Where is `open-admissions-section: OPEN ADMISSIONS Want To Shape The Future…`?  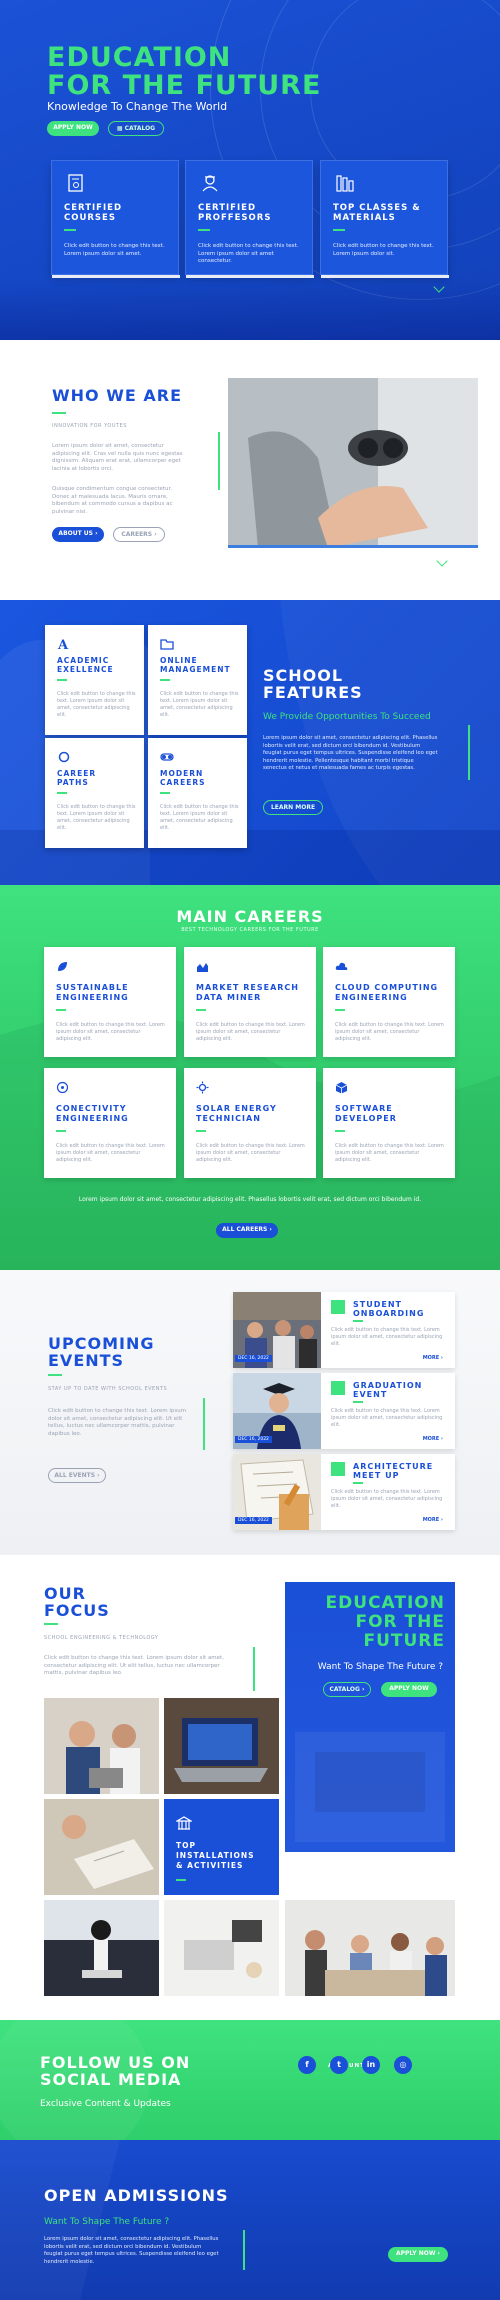
open-admissions-section: OPEN ADMISSIONS Want To Shape The Future… is located at coordinates (250, 2220).